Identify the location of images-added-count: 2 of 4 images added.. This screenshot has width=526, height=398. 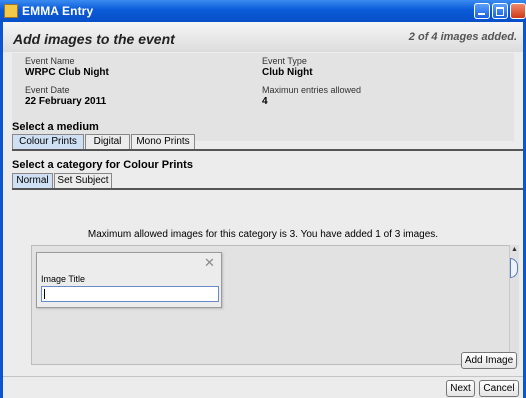
(462, 37).